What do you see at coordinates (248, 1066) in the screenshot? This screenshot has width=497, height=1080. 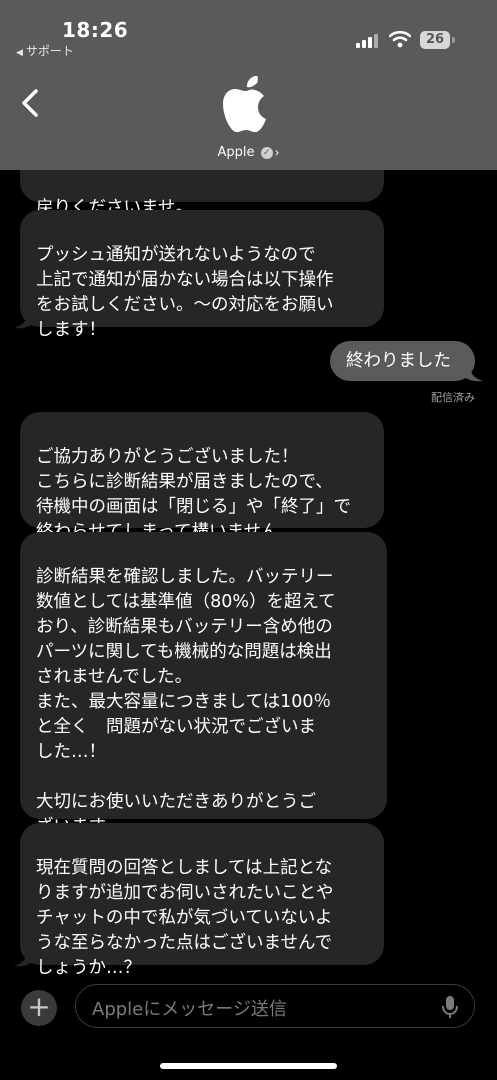 I see `home-indicator` at bounding box center [248, 1066].